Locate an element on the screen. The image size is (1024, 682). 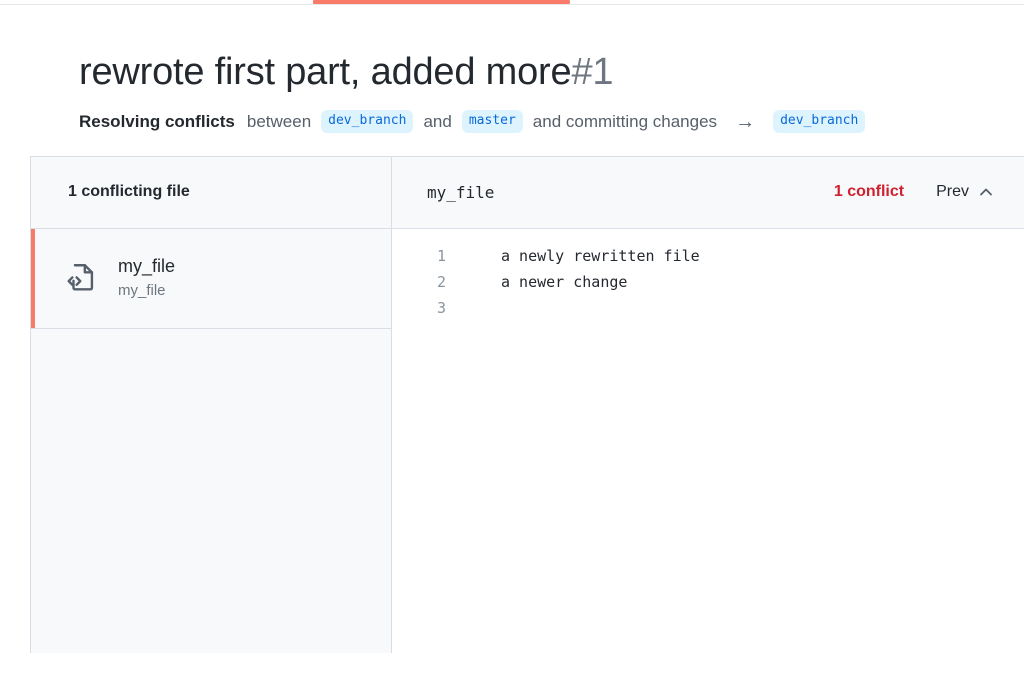
code-line: 2 a newer change is located at coordinates (708, 282).